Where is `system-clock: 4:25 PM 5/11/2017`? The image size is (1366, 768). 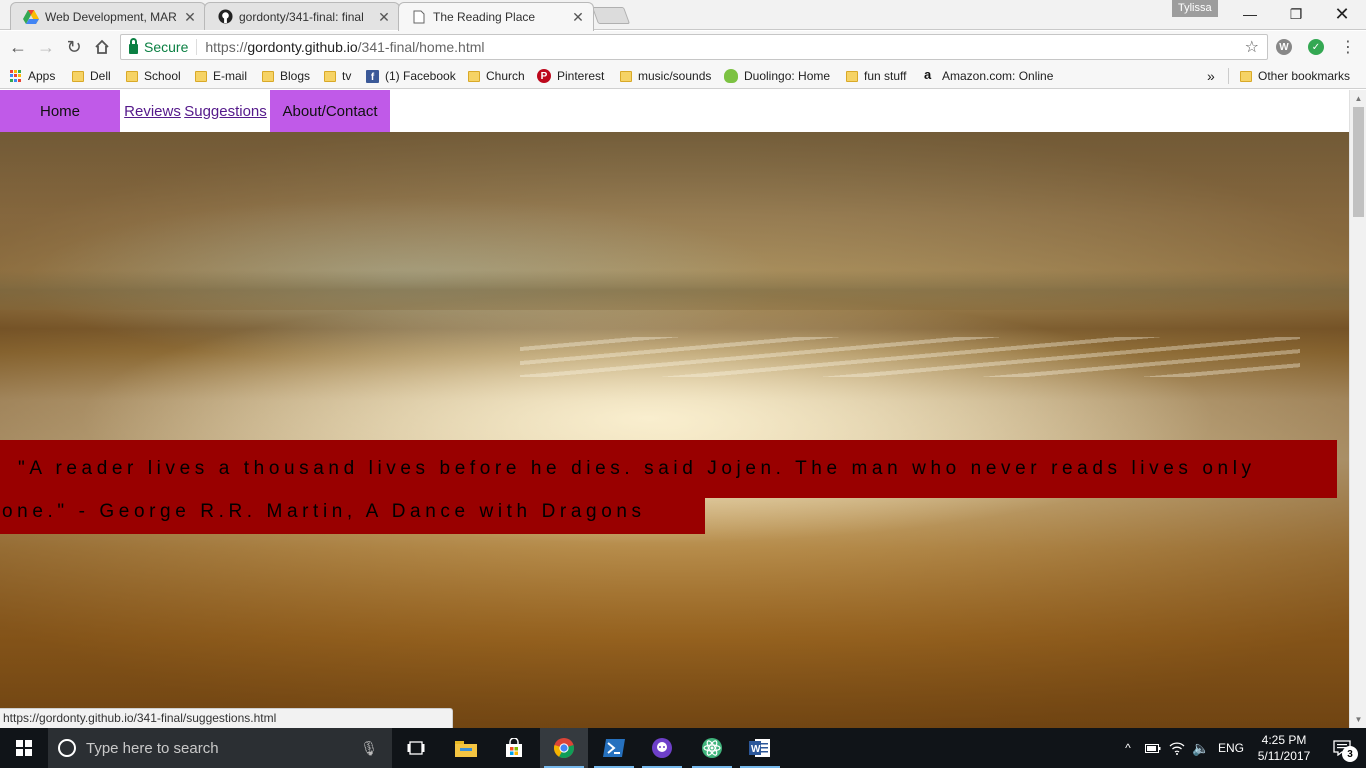
system-clock: 4:25 PM 5/11/2017 is located at coordinates (1284, 748).